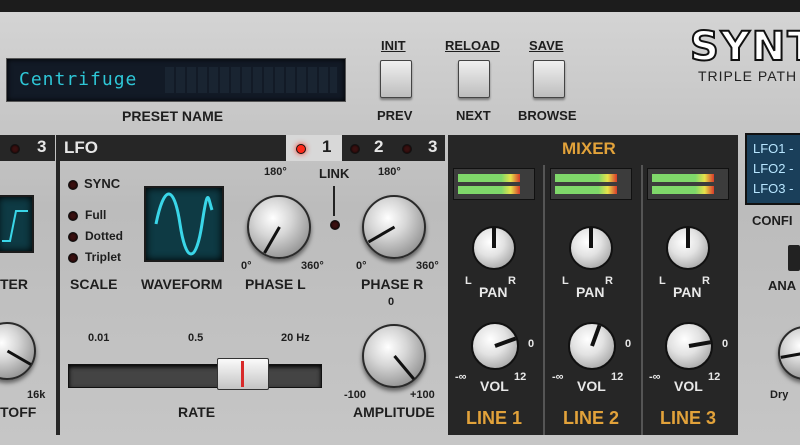  What do you see at coordinates (494, 248) in the screenshot?
I see `line-1-pan-knob` at bounding box center [494, 248].